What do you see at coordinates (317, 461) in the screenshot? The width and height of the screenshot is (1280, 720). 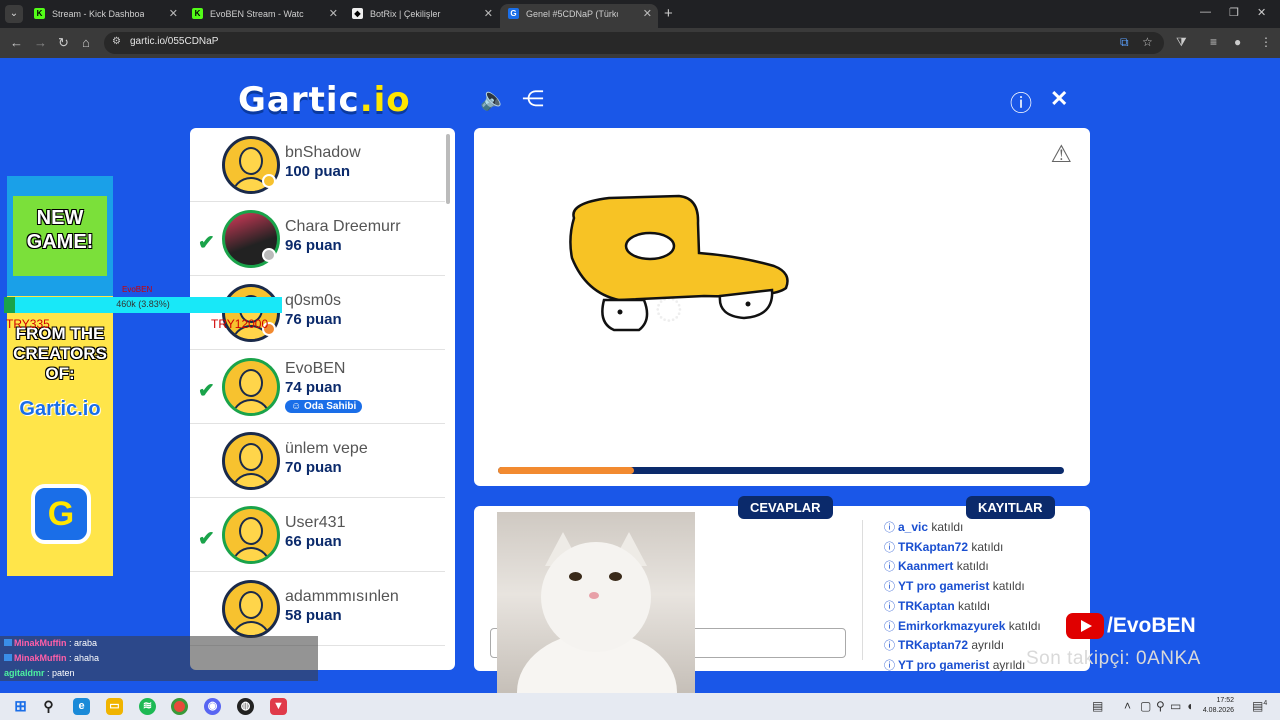 I see `player-row: ünlem vepe 70 puan` at bounding box center [317, 461].